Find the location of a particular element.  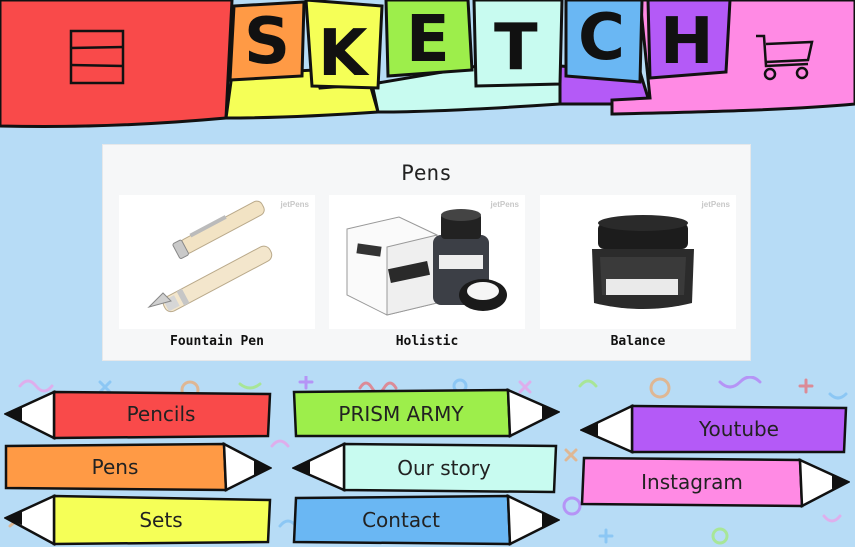

logo-letter-k: K is located at coordinates (343, 54).